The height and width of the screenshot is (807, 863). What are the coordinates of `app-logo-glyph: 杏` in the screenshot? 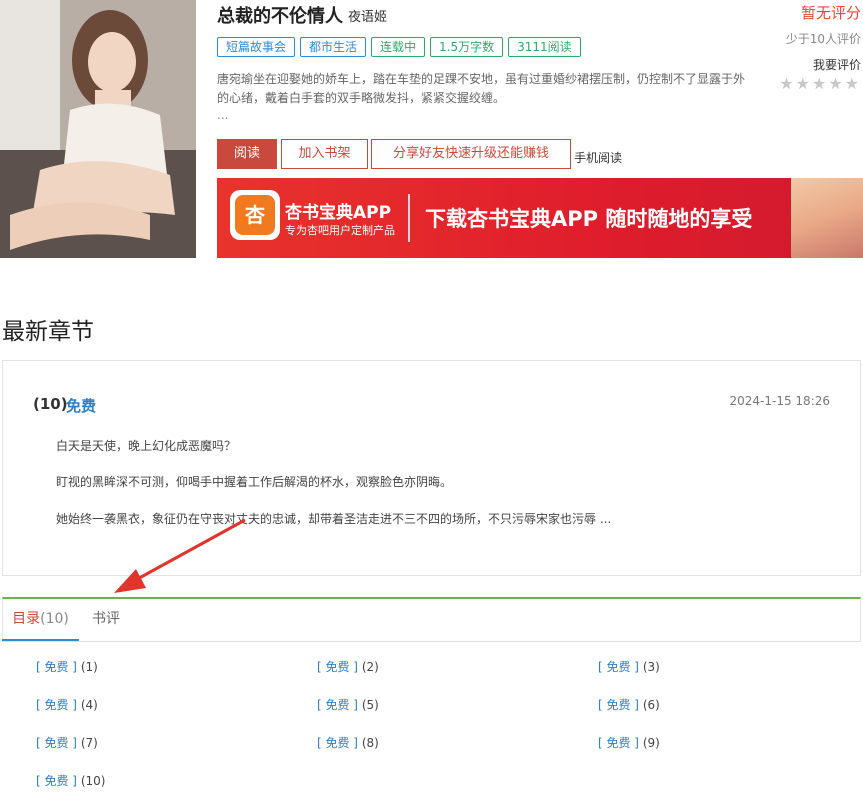 It's located at (255, 215).